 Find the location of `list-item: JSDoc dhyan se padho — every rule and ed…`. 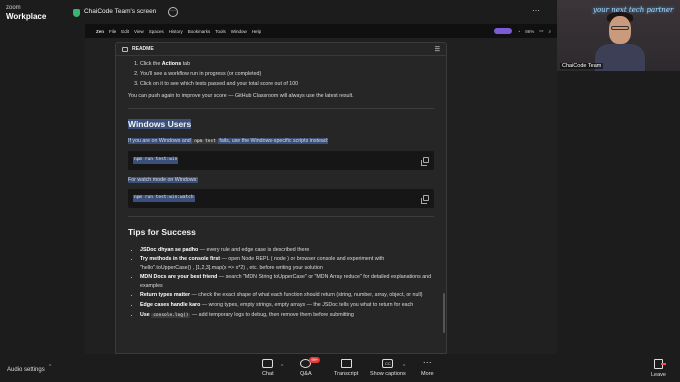

list-item: JSDoc dhyan se padho — every rule and ed… is located at coordinates (287, 250).